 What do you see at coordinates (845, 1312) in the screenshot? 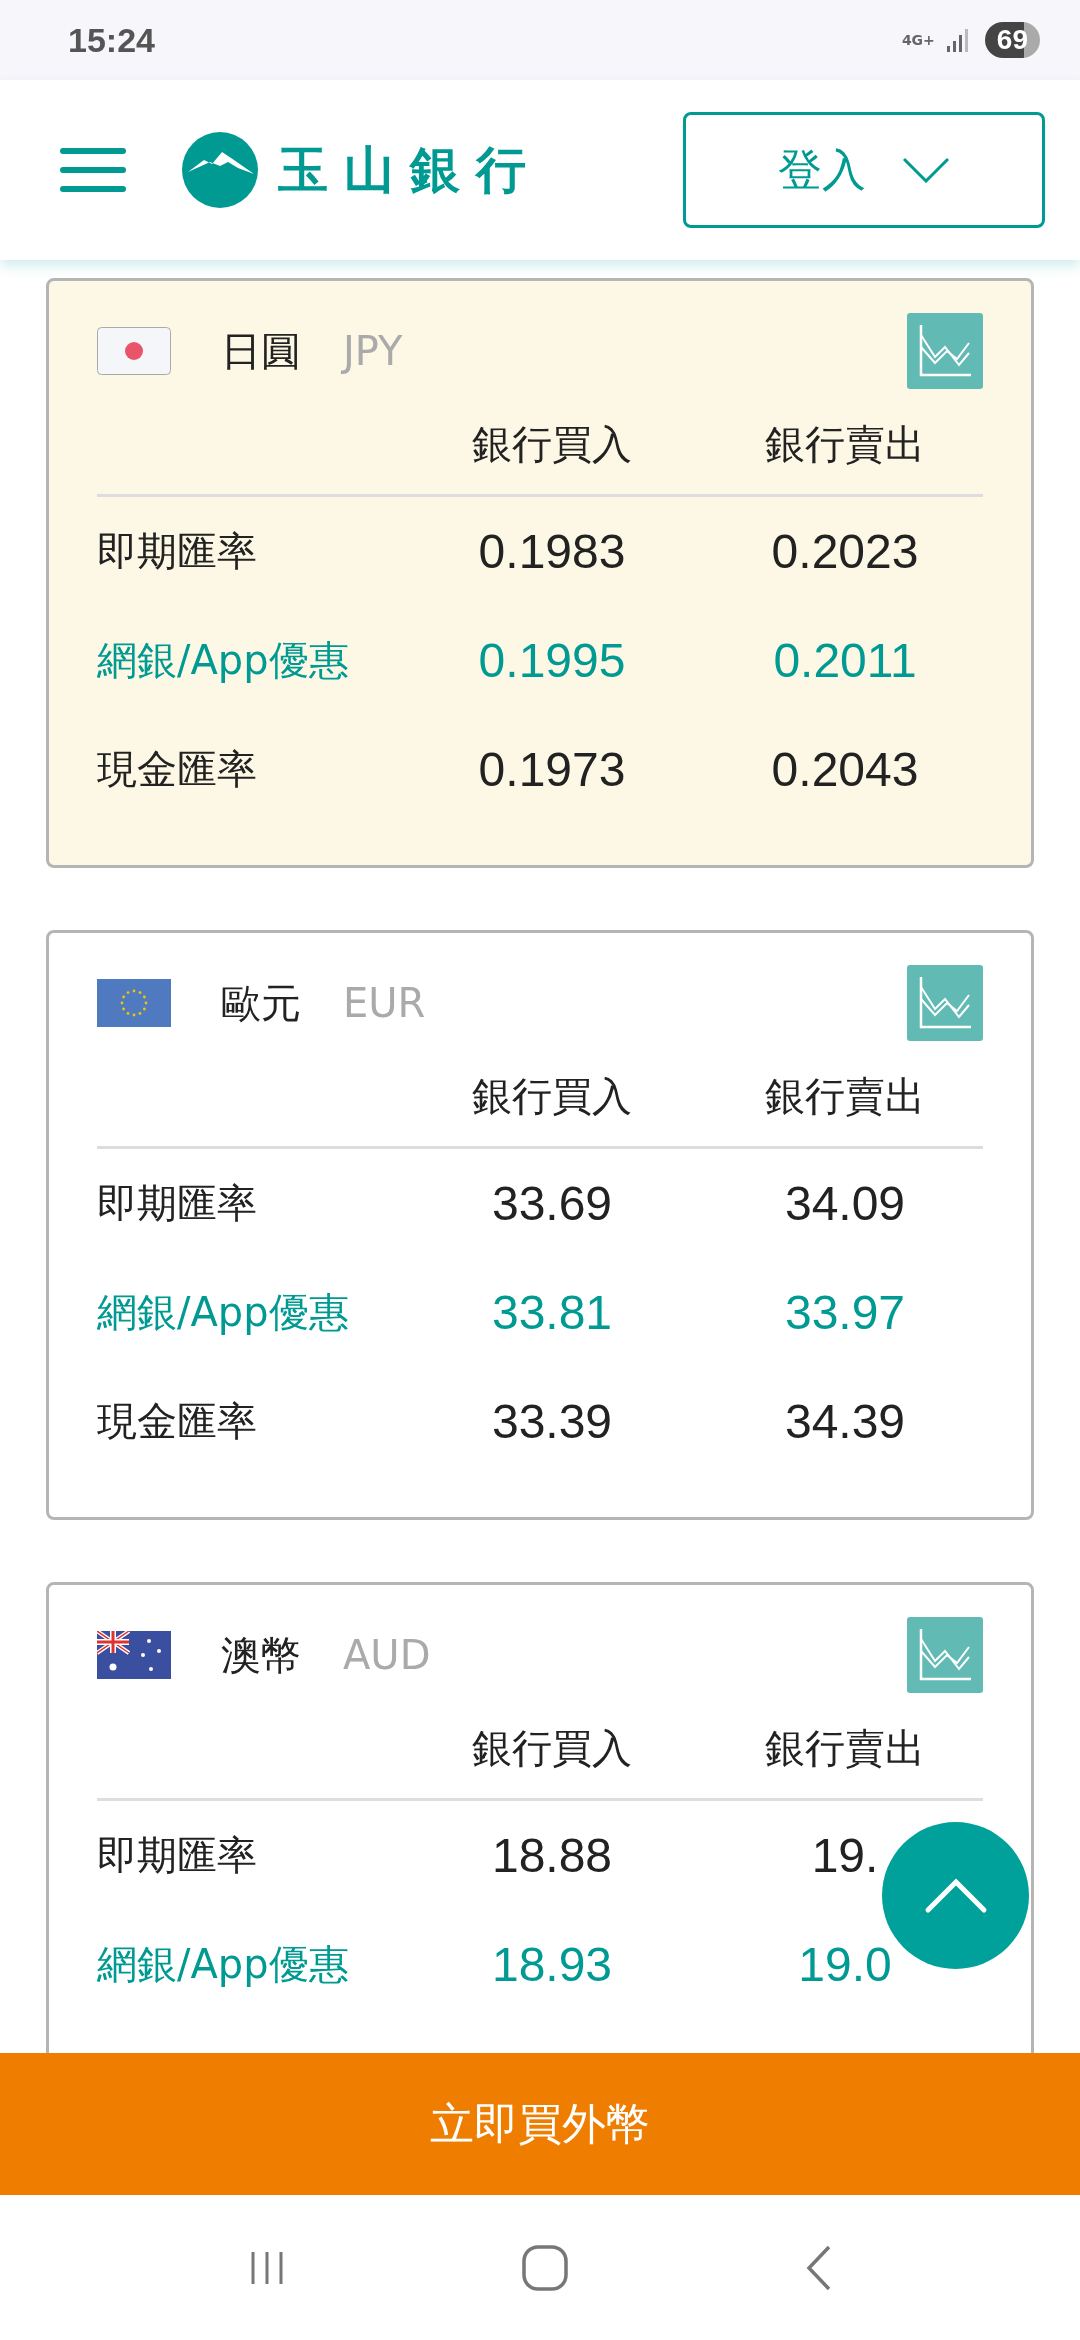
I see `sell-rate: 33.97` at bounding box center [845, 1312].